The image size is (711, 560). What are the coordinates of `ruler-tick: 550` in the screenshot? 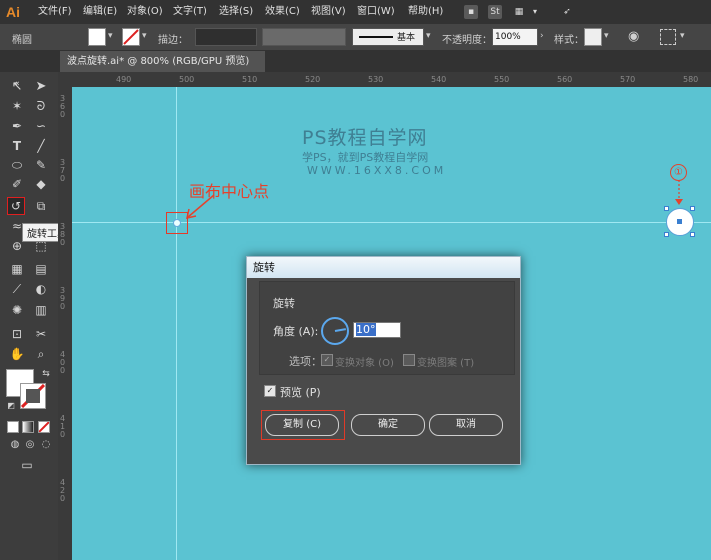 It's located at (502, 79).